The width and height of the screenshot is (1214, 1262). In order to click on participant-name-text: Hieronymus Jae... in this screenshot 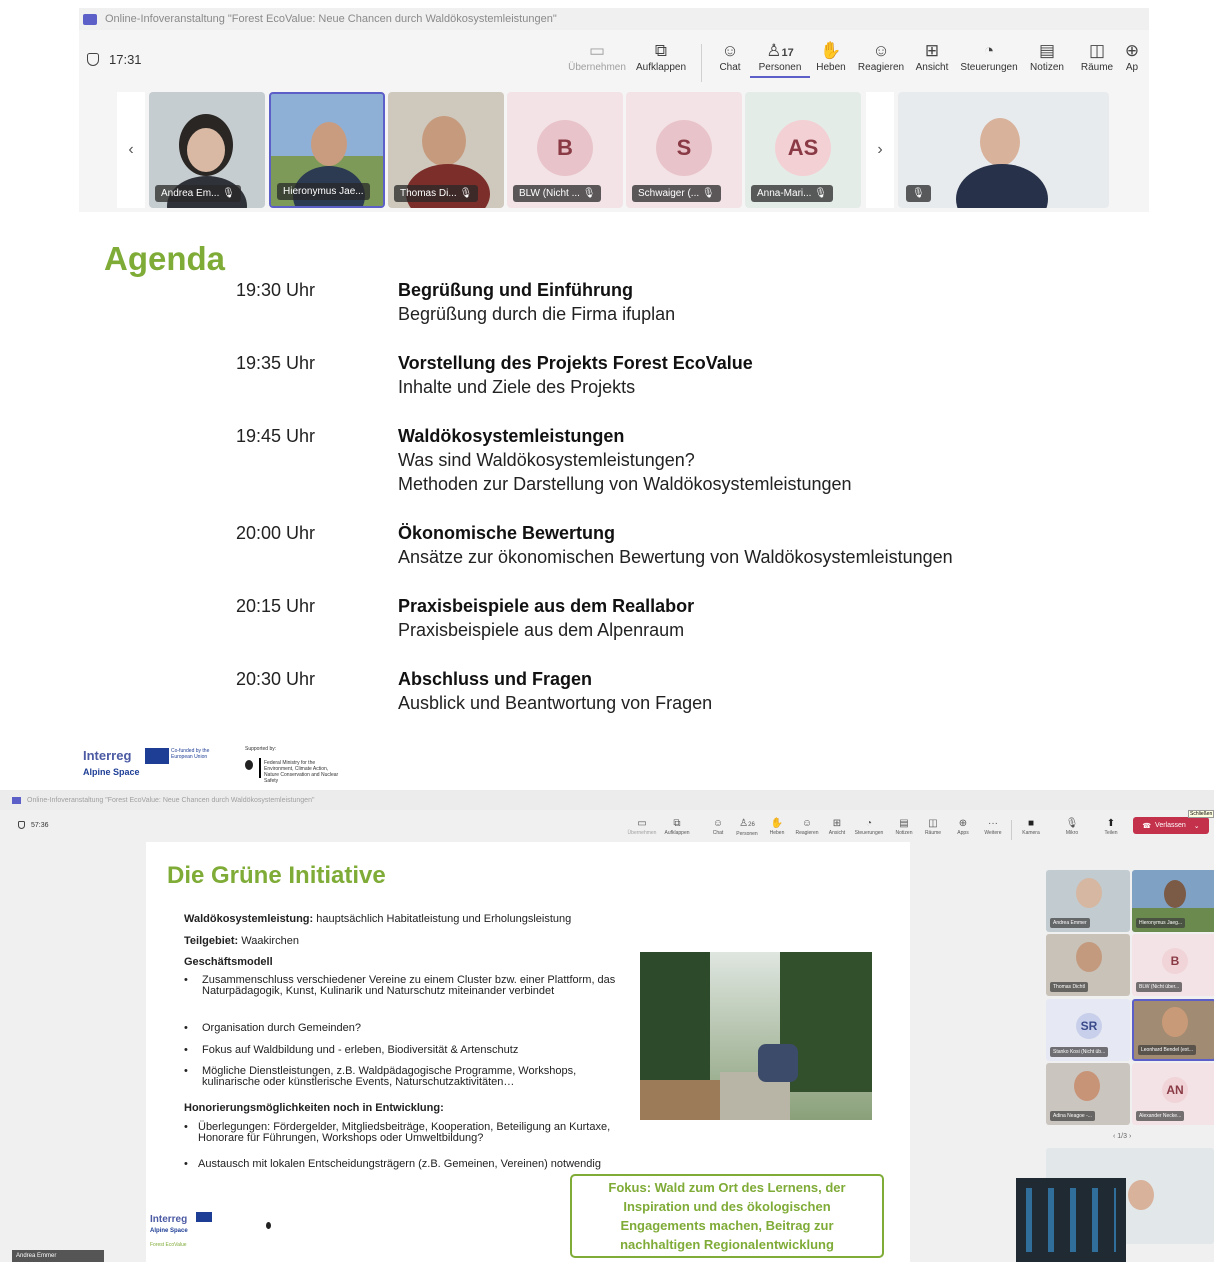, I will do `click(323, 191)`.